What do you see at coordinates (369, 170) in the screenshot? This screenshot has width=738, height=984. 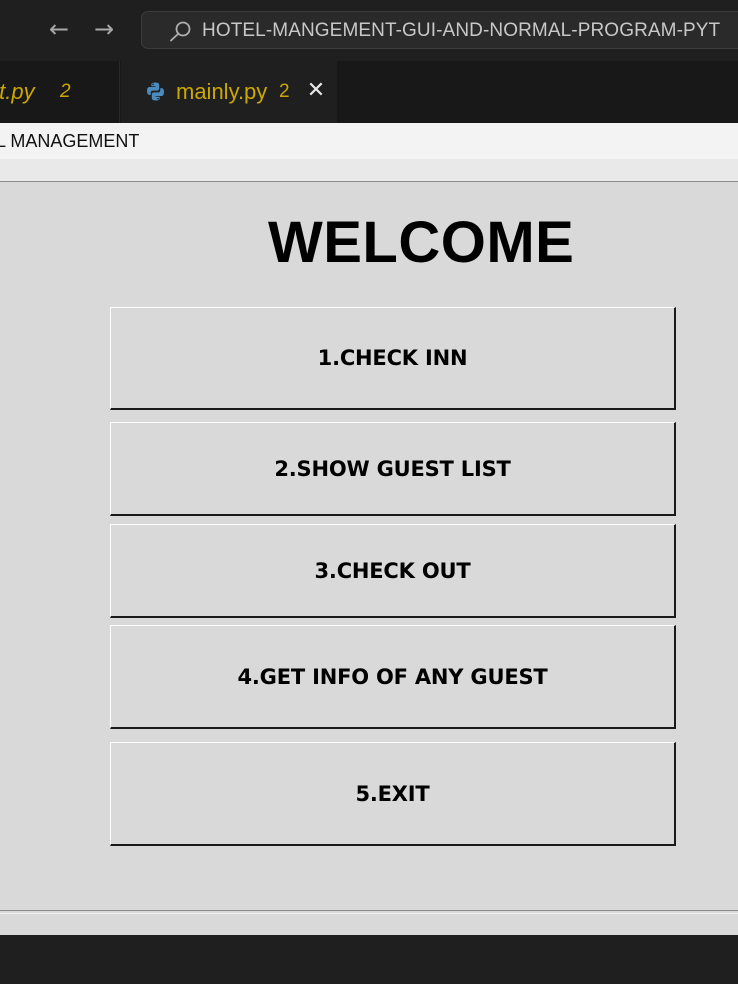 I see `app-window-menubar` at bounding box center [369, 170].